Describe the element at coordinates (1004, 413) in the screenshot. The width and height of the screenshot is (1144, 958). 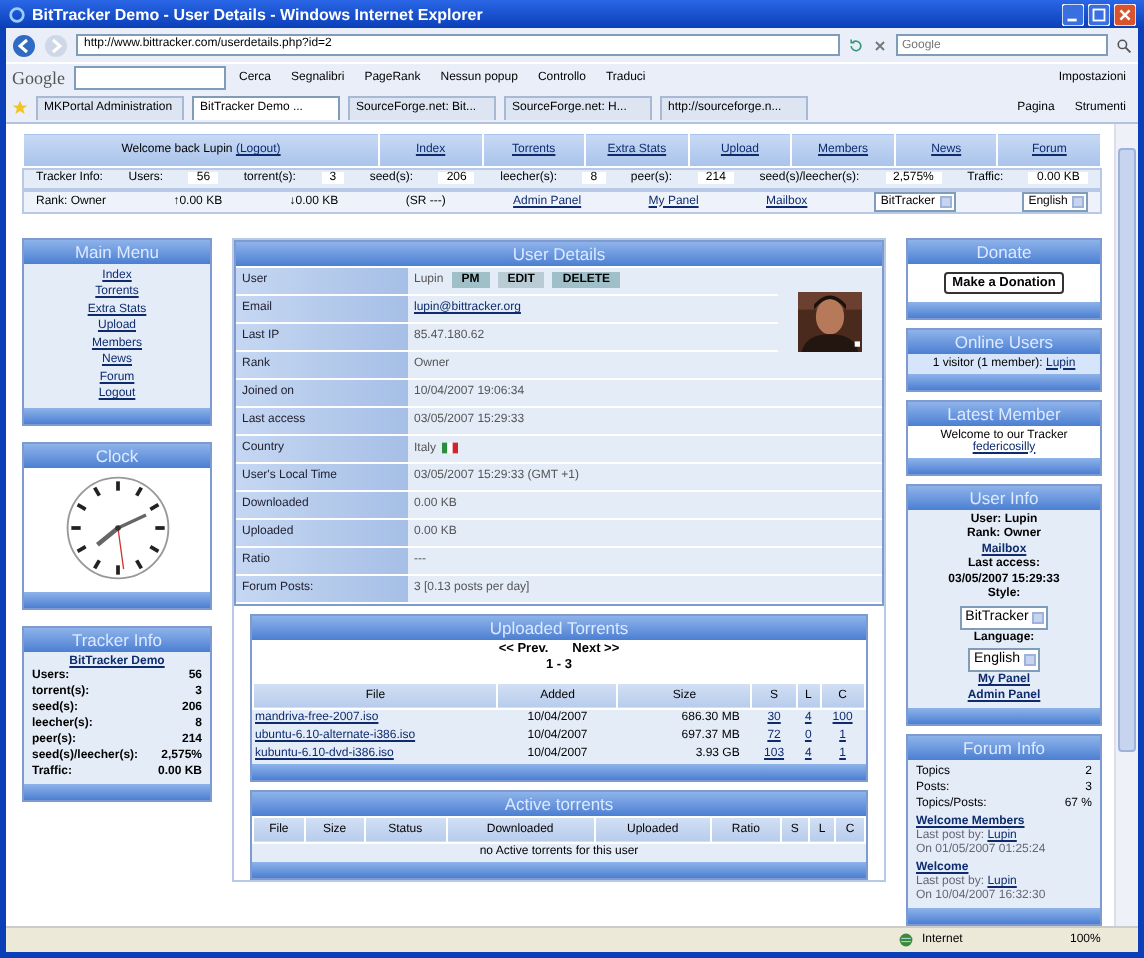
I see `panel-title: Latest Member` at that location.